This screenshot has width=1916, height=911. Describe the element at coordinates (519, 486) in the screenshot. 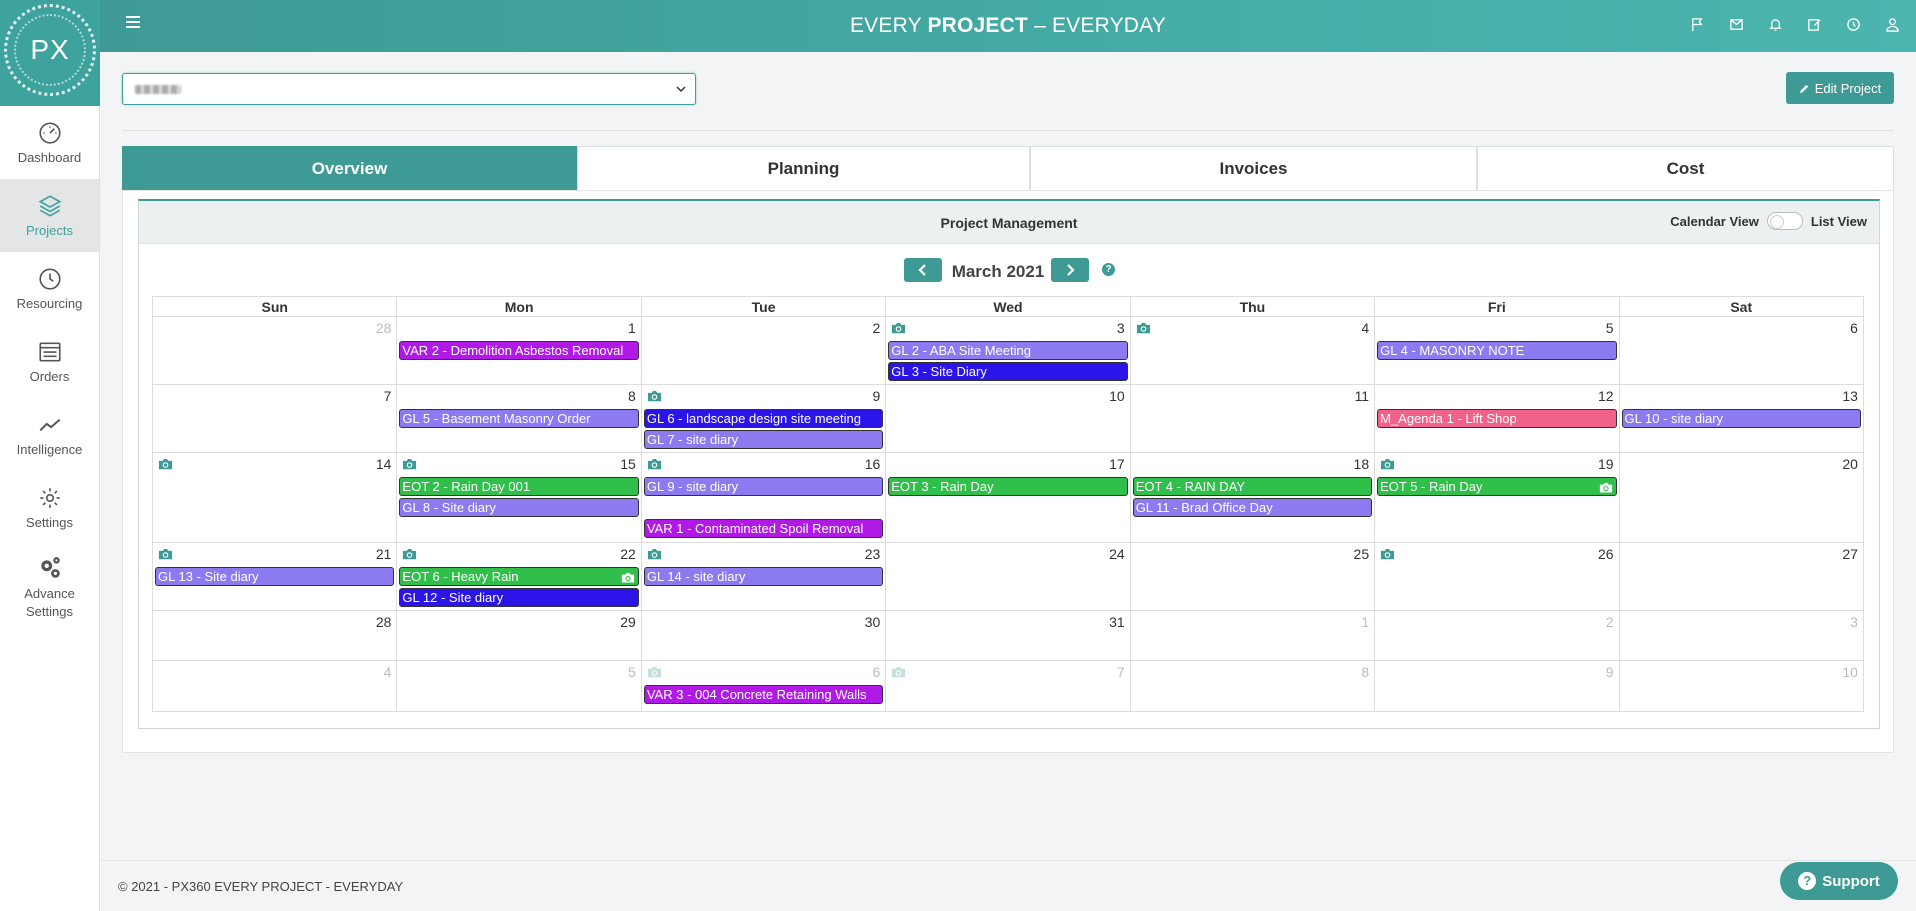

I see `calendar-event: EOT 2 - Rain Day 001` at that location.